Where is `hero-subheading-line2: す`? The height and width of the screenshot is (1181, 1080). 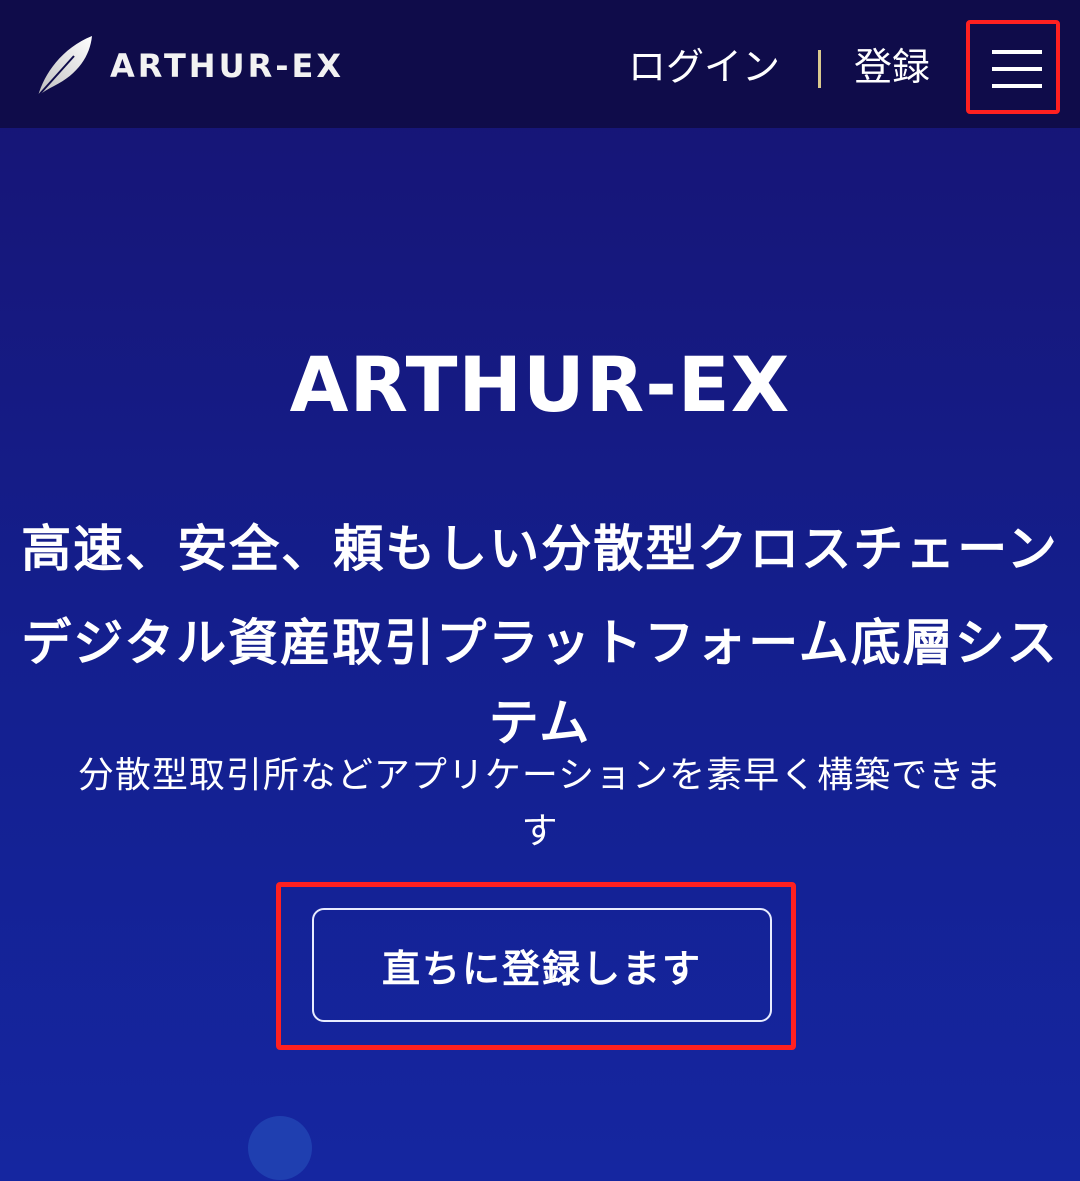
hero-subheading-line2: す is located at coordinates (540, 831).